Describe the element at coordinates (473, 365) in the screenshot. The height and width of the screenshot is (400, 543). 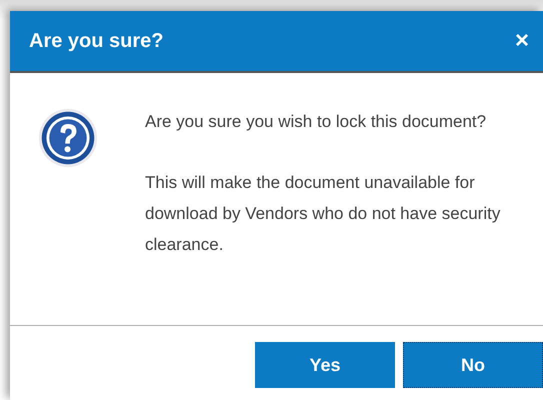
I see `no-button: No` at that location.